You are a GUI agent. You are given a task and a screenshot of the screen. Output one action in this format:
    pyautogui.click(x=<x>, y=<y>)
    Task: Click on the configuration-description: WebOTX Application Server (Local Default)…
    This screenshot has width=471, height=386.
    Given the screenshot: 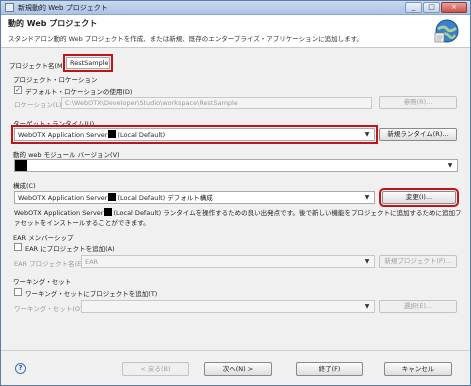 What is the action you would take?
    pyautogui.click(x=238, y=218)
    